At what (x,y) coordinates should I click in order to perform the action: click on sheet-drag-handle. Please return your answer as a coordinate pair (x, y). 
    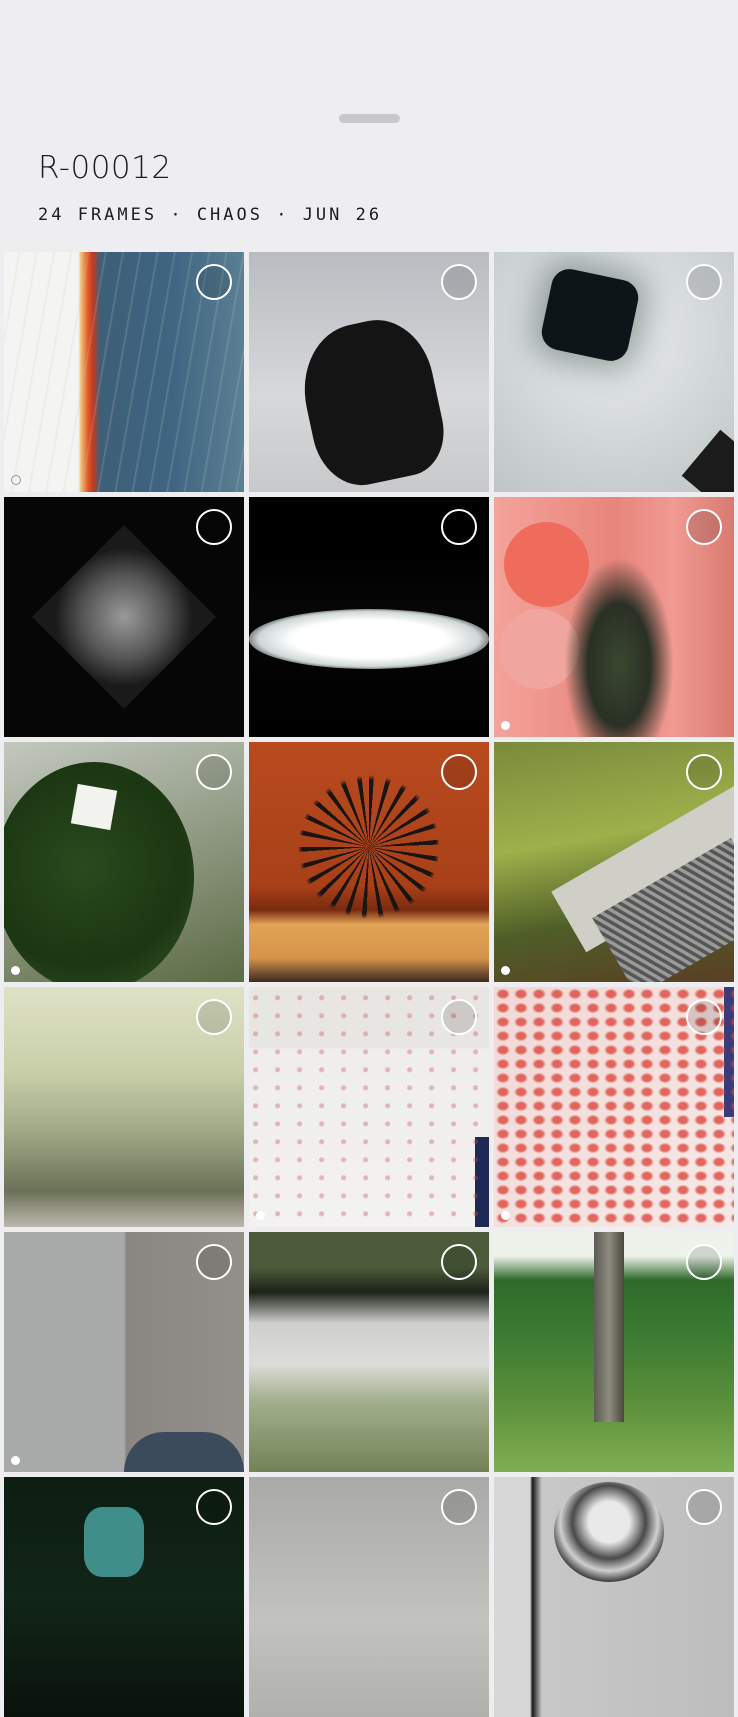
    Looking at the image, I should click on (369, 118).